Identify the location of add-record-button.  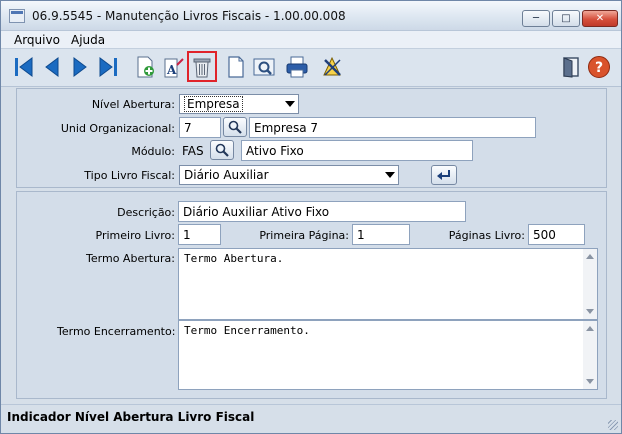
(145, 67).